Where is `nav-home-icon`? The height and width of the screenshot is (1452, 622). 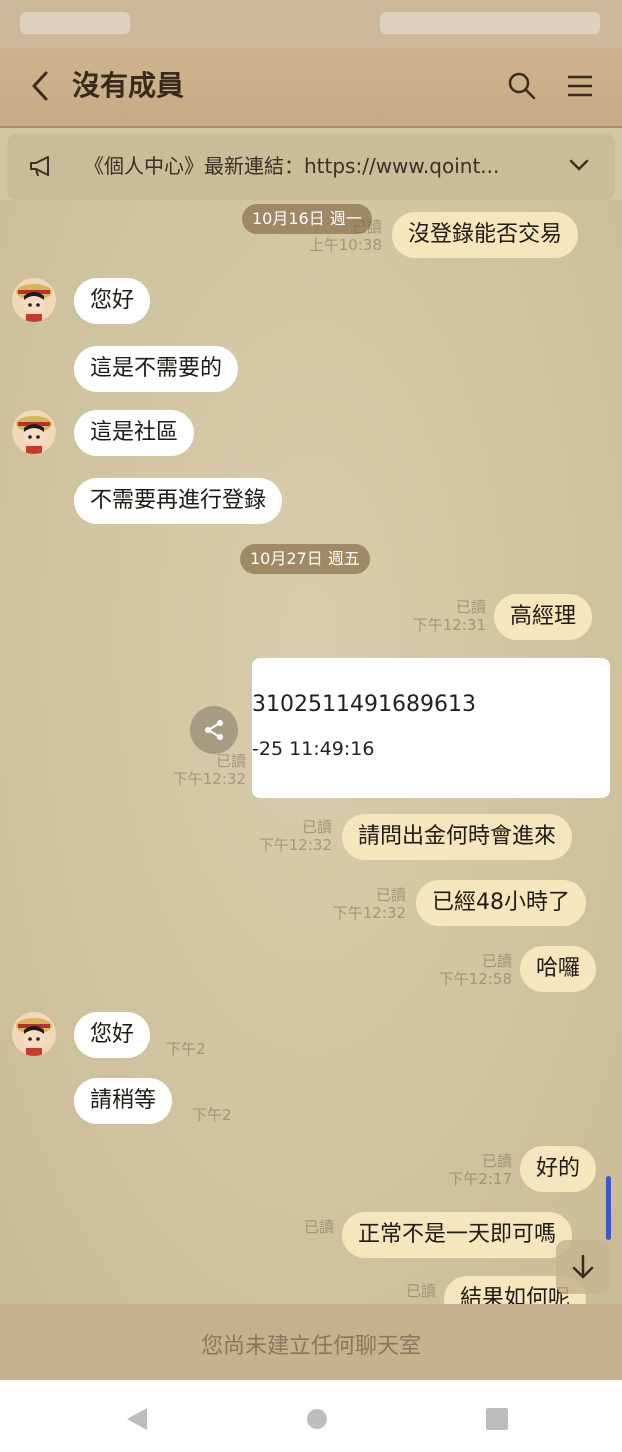
nav-home-icon is located at coordinates (317, 1419).